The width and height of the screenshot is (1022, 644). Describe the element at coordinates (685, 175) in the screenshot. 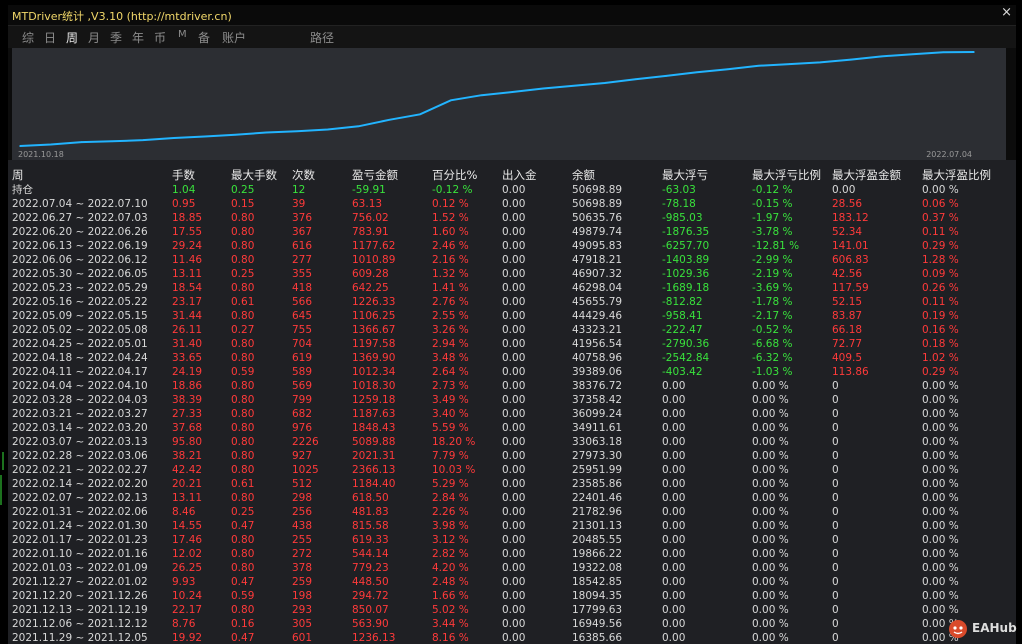

I see `header-max-float-loss: 最大浮亏` at that location.